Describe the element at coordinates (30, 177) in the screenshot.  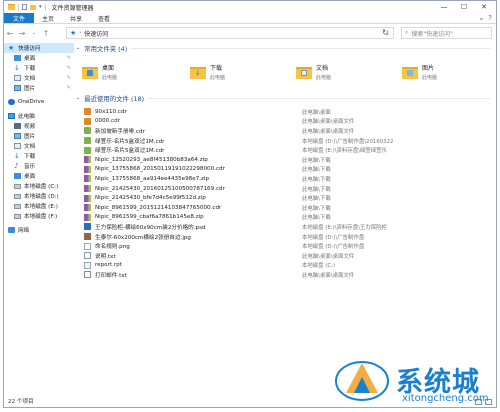
I see `nav-label: 桌面` at that location.